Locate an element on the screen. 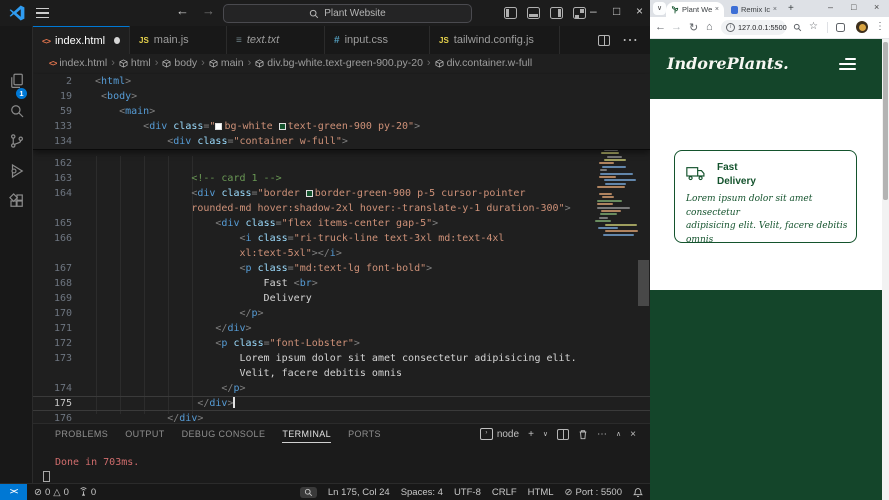 The height and width of the screenshot is (500, 889). nav-forward-icon: → is located at coordinates (208, 10).